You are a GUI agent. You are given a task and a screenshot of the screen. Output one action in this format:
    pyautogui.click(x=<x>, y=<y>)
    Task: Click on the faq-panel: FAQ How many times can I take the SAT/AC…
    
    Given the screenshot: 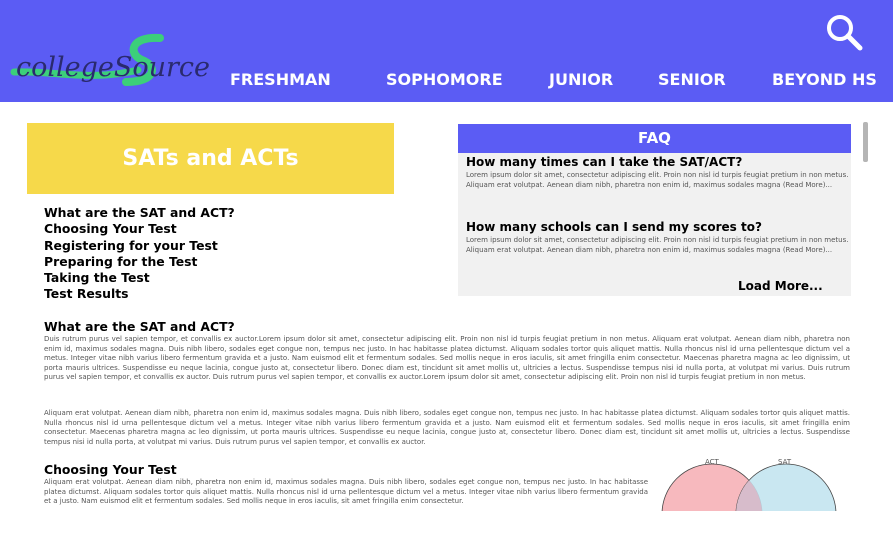 What is the action you would take?
    pyautogui.click(x=654, y=210)
    